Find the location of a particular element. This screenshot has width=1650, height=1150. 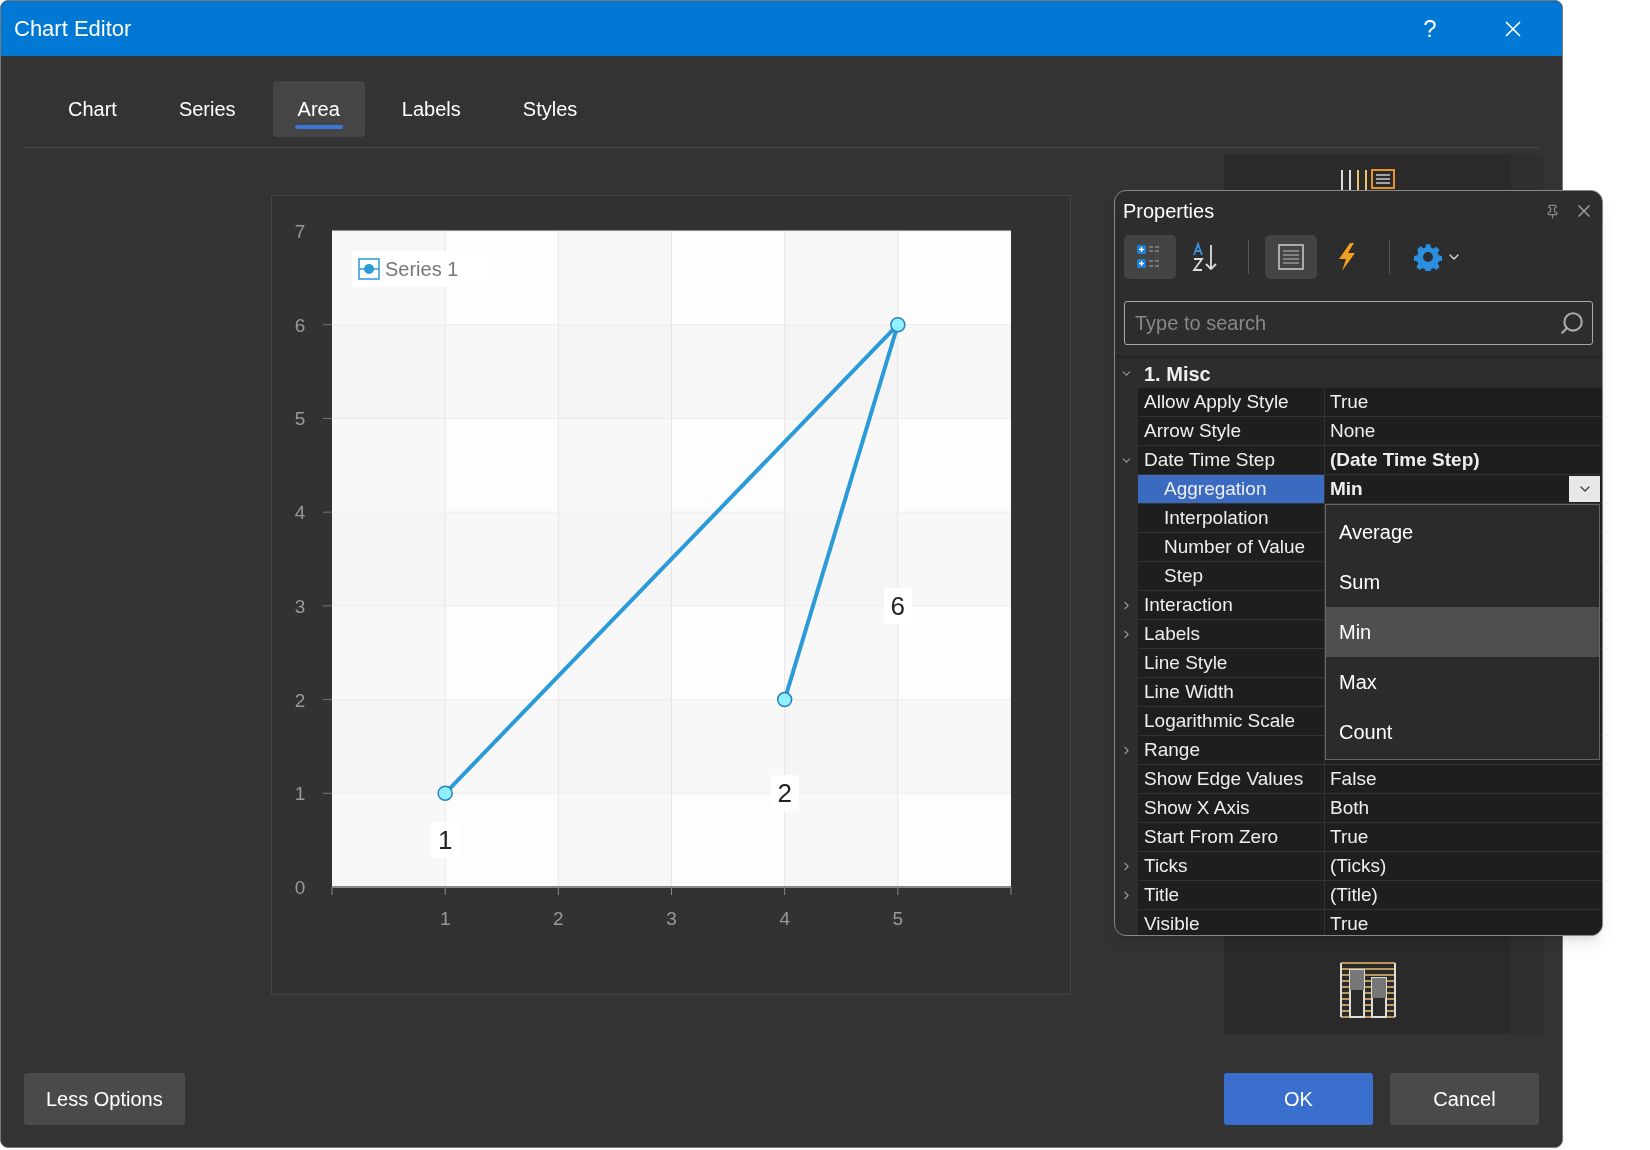

property-value: Both is located at coordinates (1463, 808).